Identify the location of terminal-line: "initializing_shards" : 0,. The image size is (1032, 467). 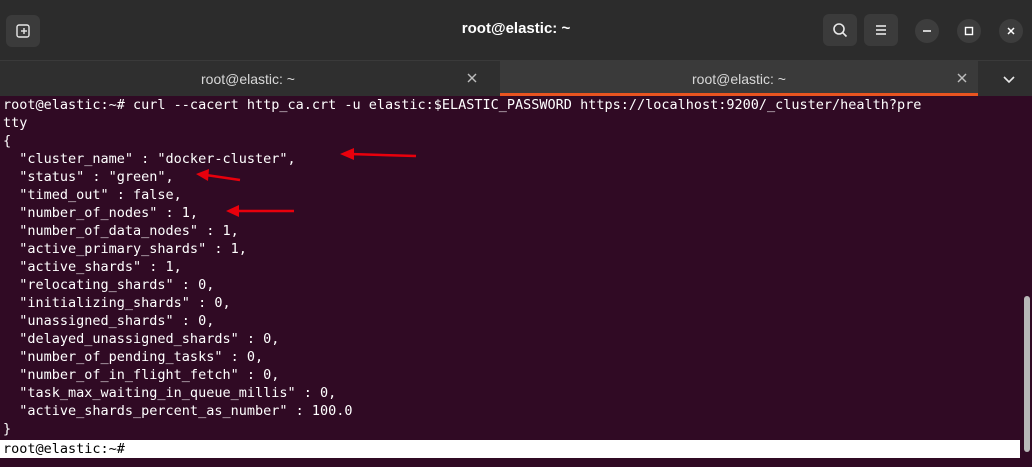
(117, 303).